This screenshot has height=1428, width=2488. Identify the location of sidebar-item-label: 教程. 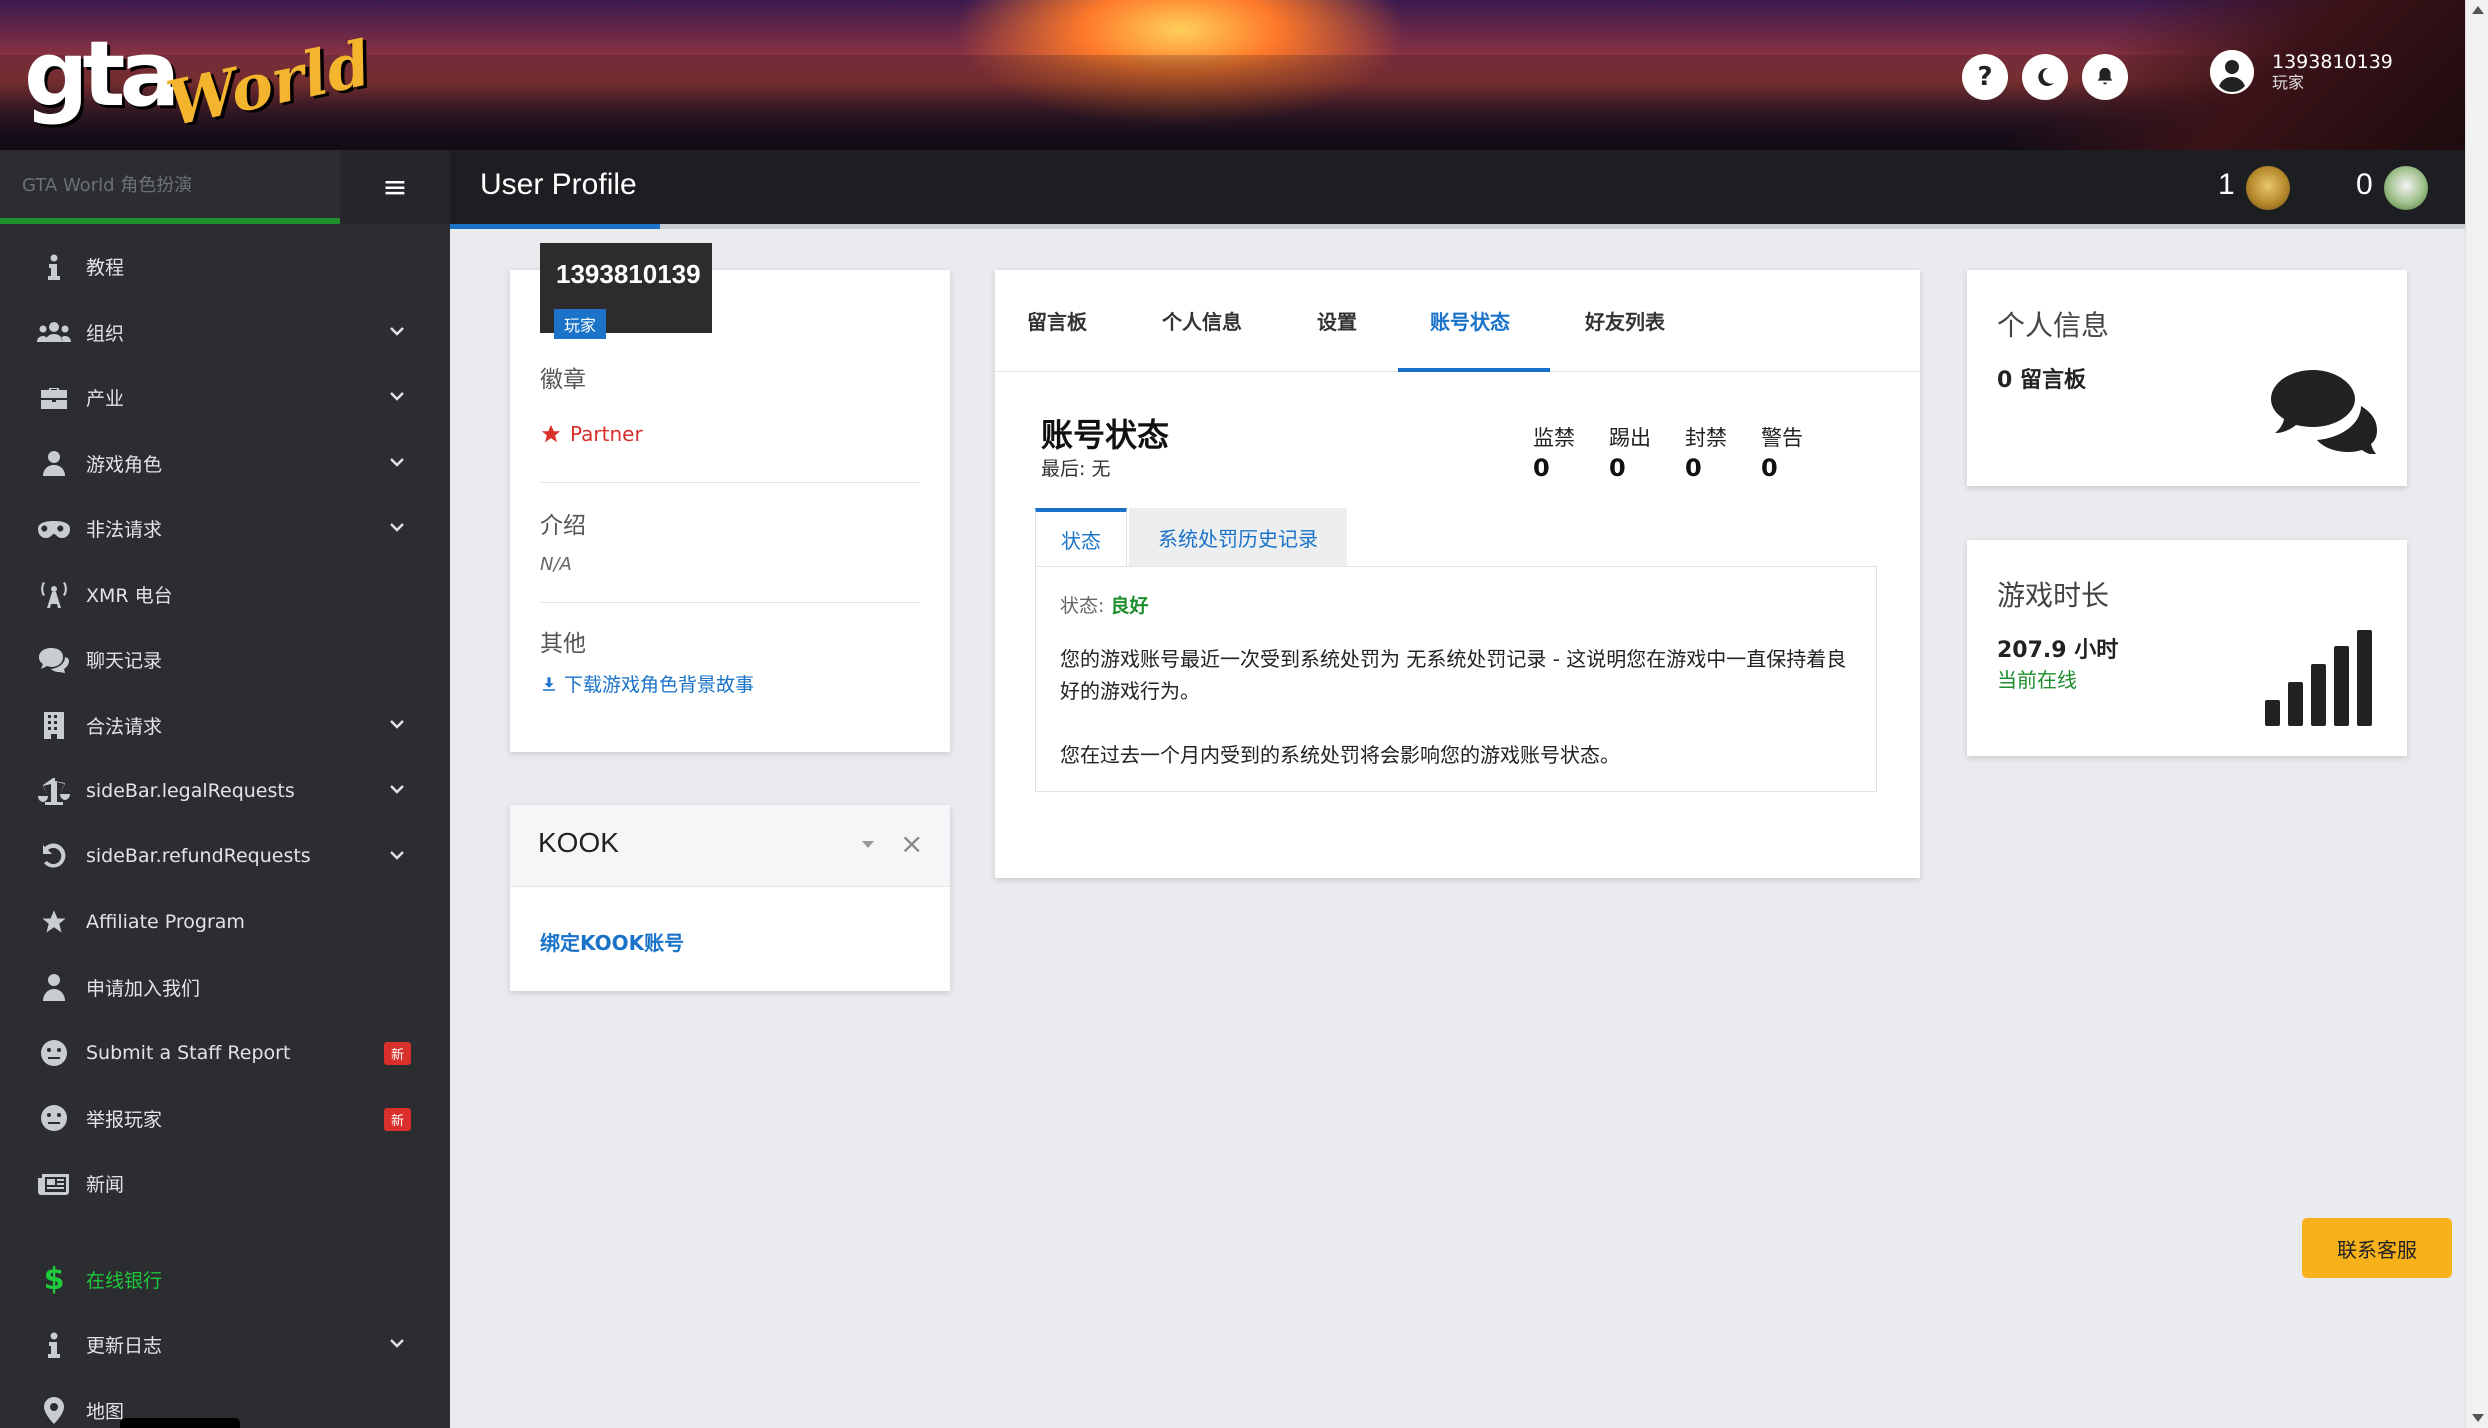
(105, 268).